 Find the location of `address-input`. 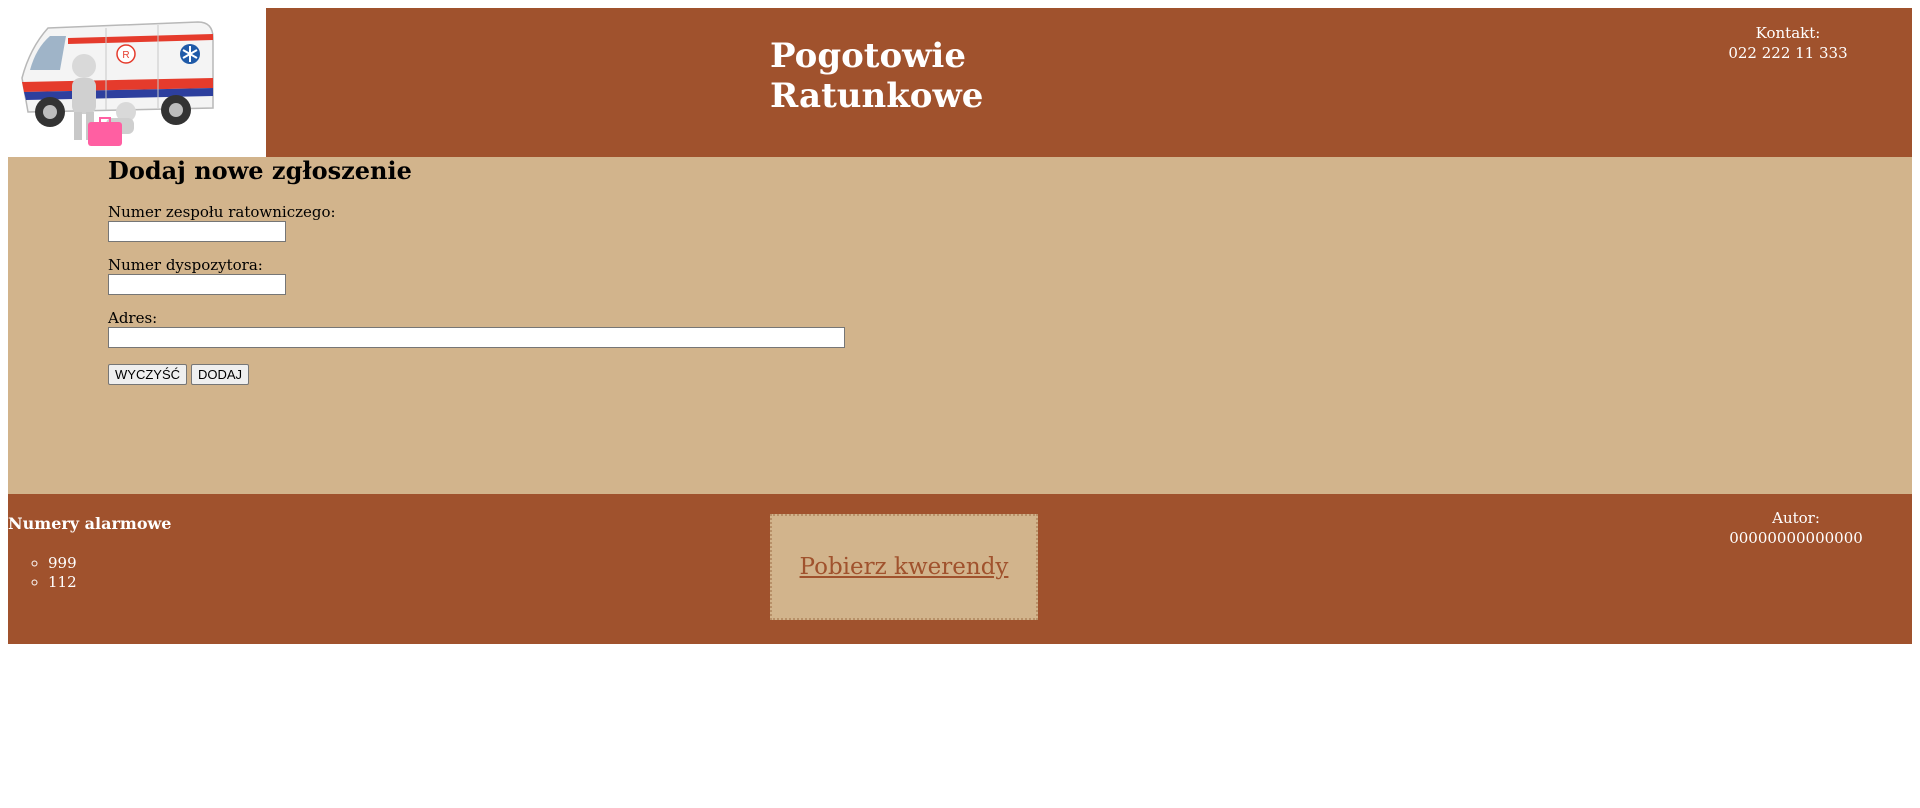

address-input is located at coordinates (476, 337).